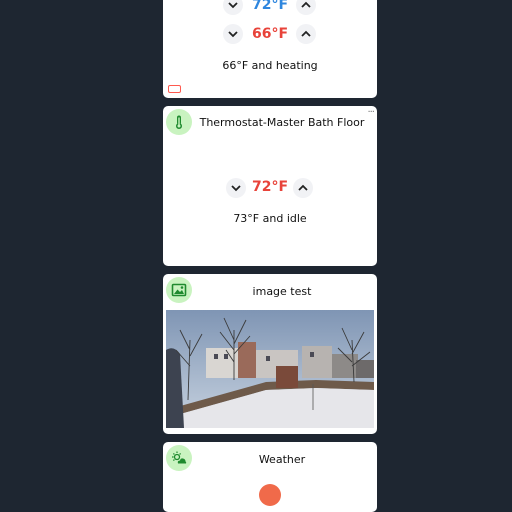 This screenshot has height=512, width=512. Describe the element at coordinates (282, 122) in the screenshot. I see `card-title: Thermostat-Master Bath Floor` at that location.